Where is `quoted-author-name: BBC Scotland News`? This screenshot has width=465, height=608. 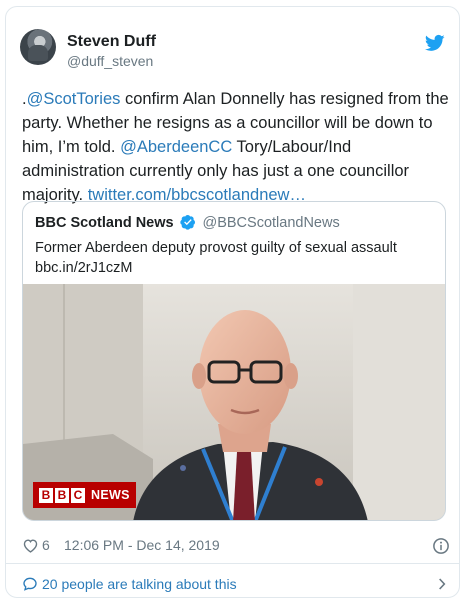
quoted-author-name: BBC Scotland News is located at coordinates (104, 223).